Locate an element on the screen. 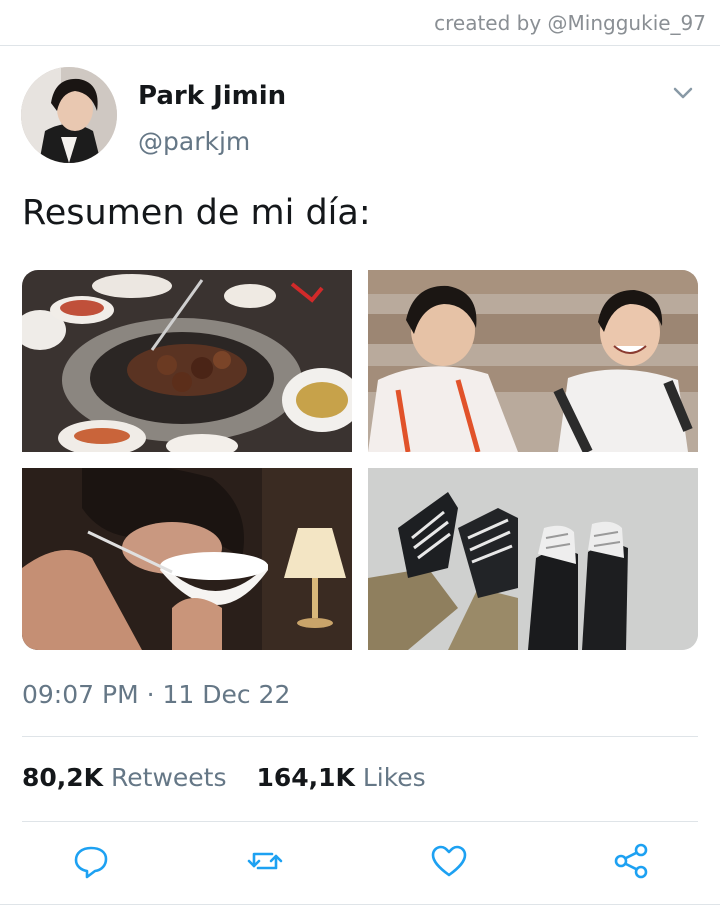 This screenshot has width=720, height=915. tweet-timestamp: 09:07 PM · 11 Dec 22 is located at coordinates (156, 694).